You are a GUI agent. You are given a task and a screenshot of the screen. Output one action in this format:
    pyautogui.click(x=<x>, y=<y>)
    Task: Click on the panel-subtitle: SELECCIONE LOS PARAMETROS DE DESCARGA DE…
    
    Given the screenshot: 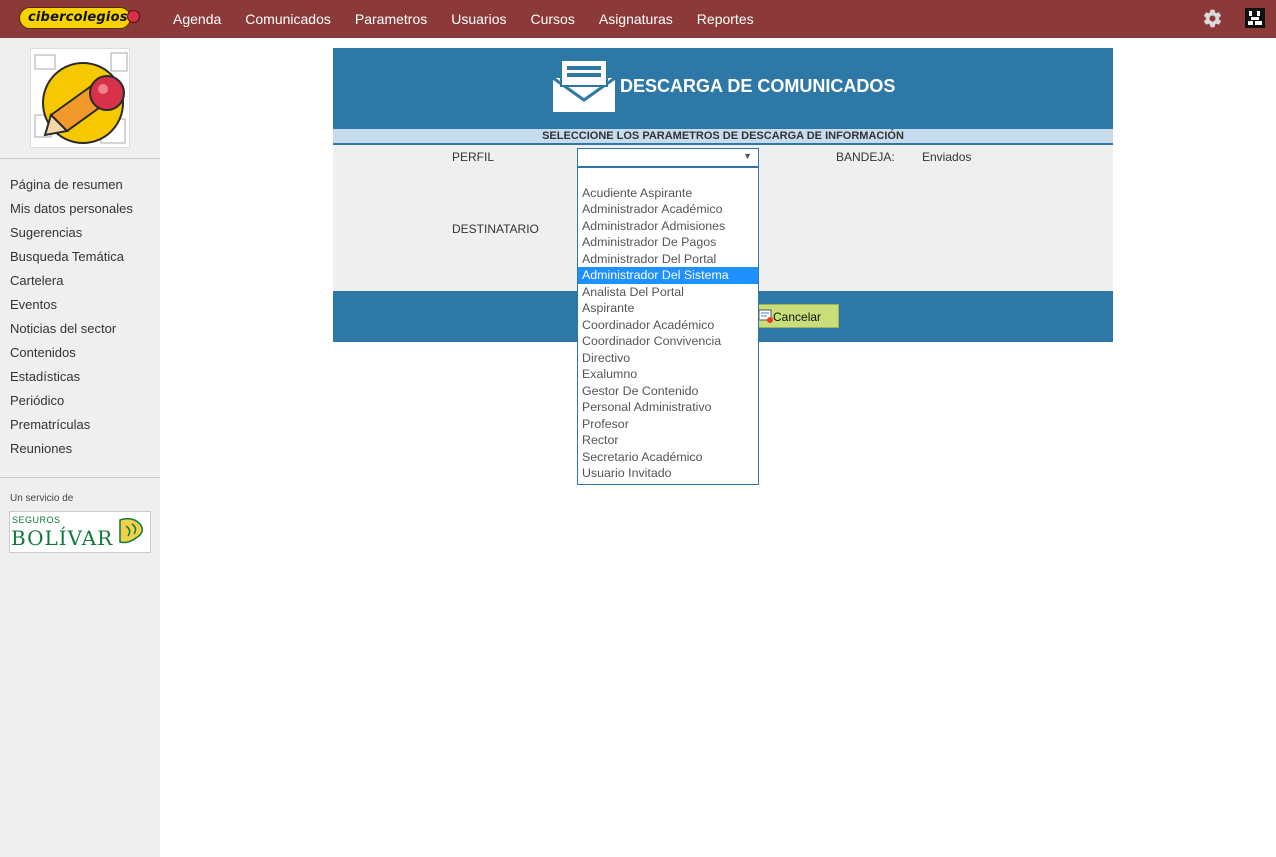 What is the action you would take?
    pyautogui.click(x=723, y=137)
    